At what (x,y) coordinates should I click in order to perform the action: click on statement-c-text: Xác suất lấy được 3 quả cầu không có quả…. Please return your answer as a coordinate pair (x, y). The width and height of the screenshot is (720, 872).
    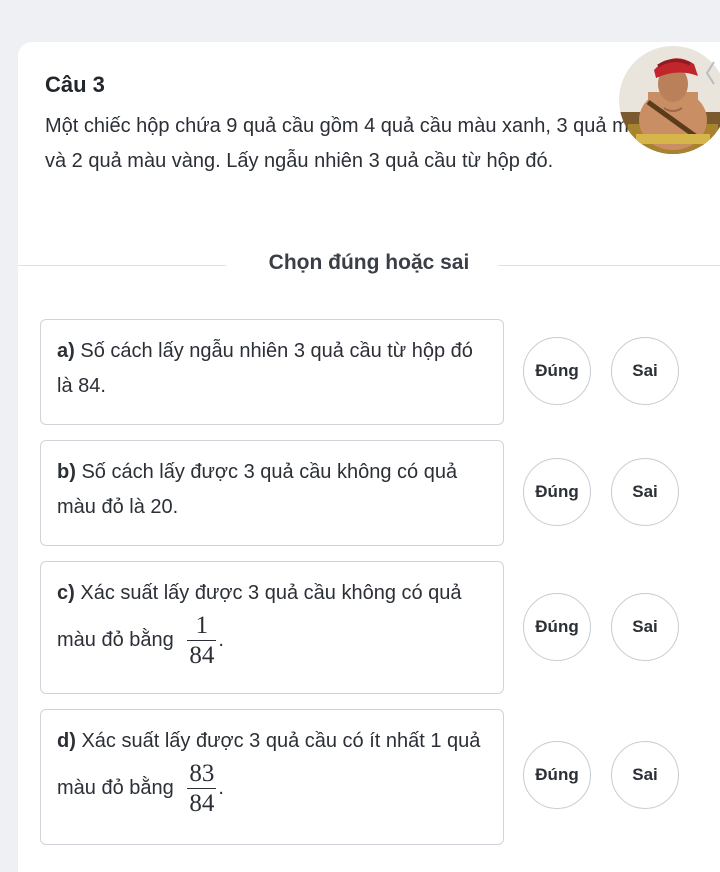
    Looking at the image, I should click on (259, 616).